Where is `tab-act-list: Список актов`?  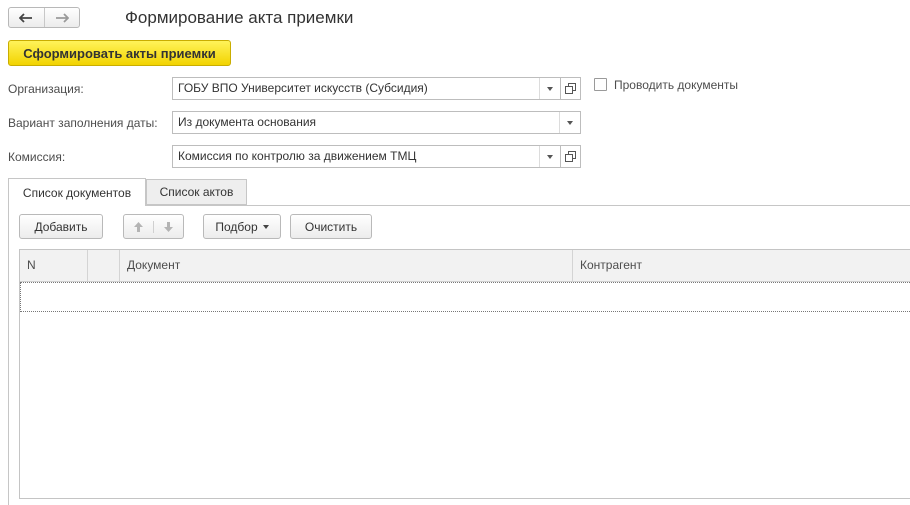
tab-act-list: Список актов is located at coordinates (196, 192).